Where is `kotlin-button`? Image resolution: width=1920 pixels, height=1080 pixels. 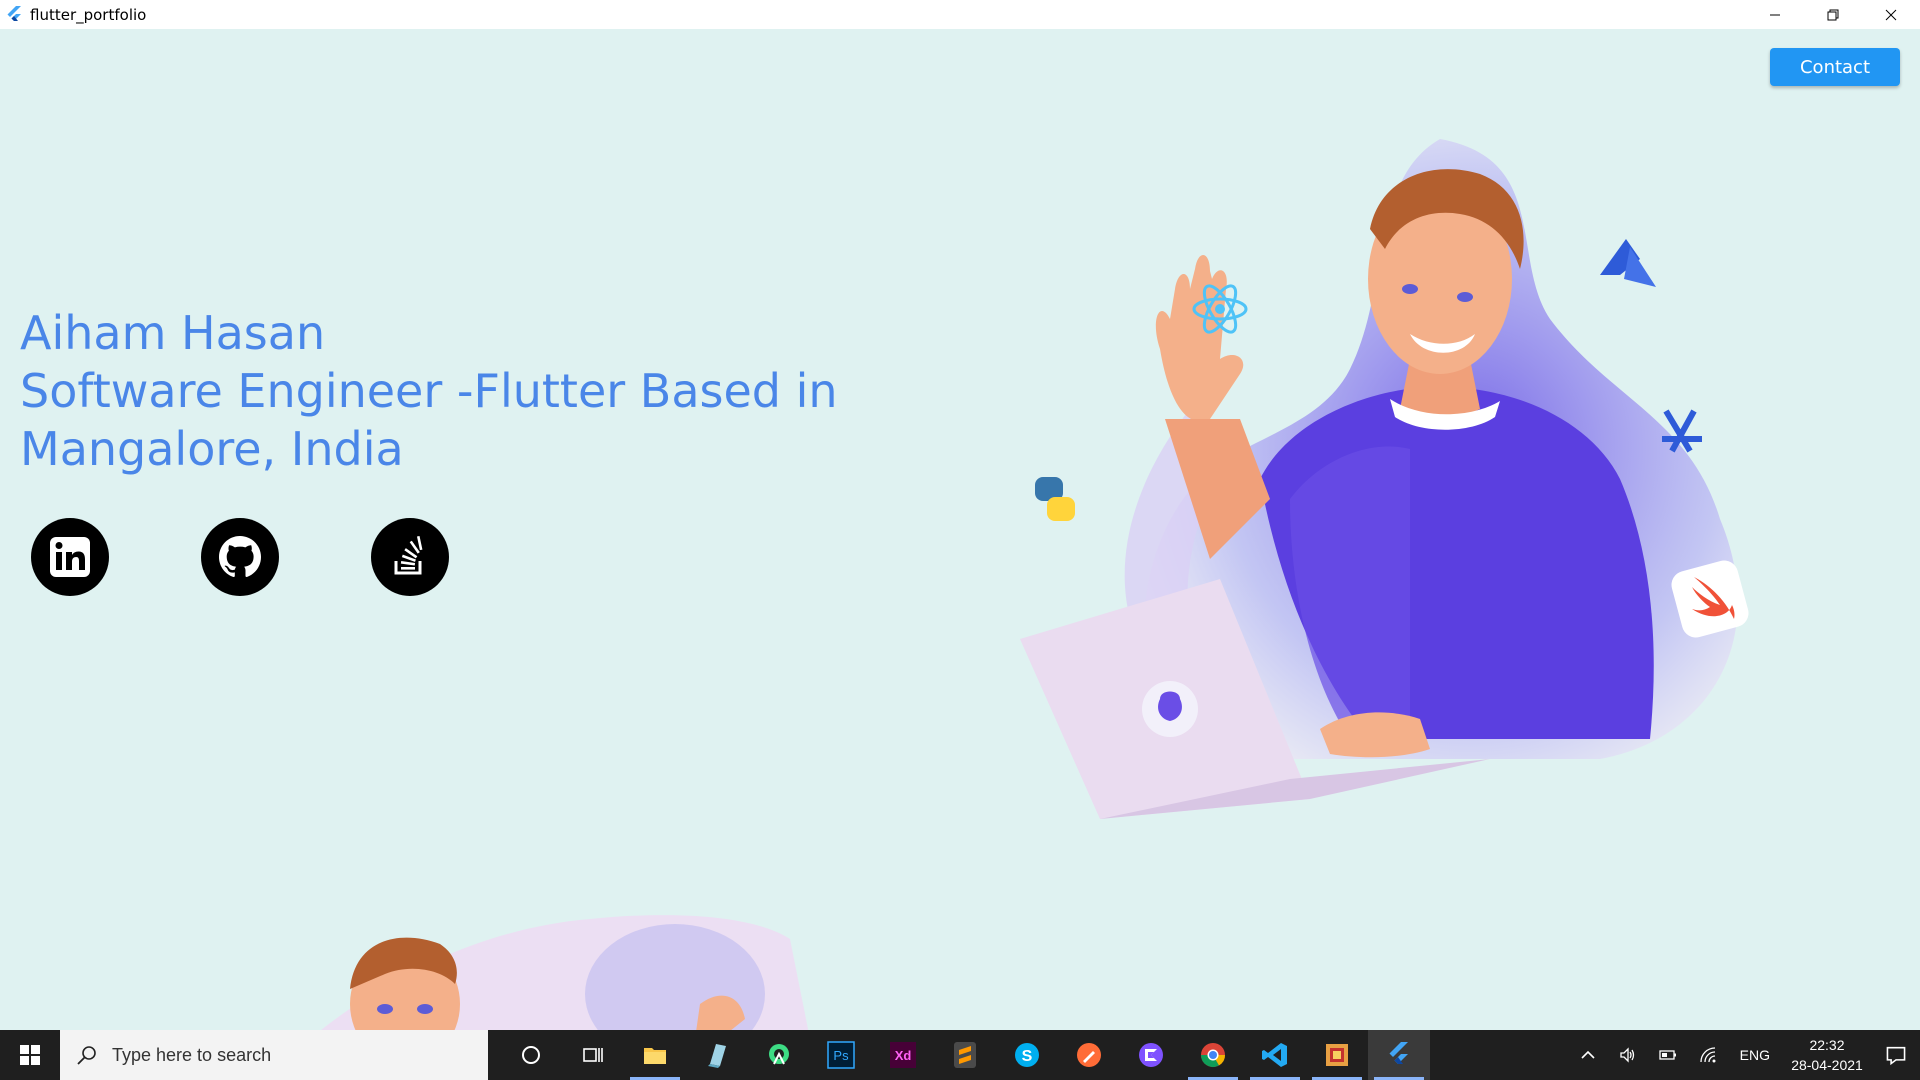 kotlin-button is located at coordinates (1151, 1055).